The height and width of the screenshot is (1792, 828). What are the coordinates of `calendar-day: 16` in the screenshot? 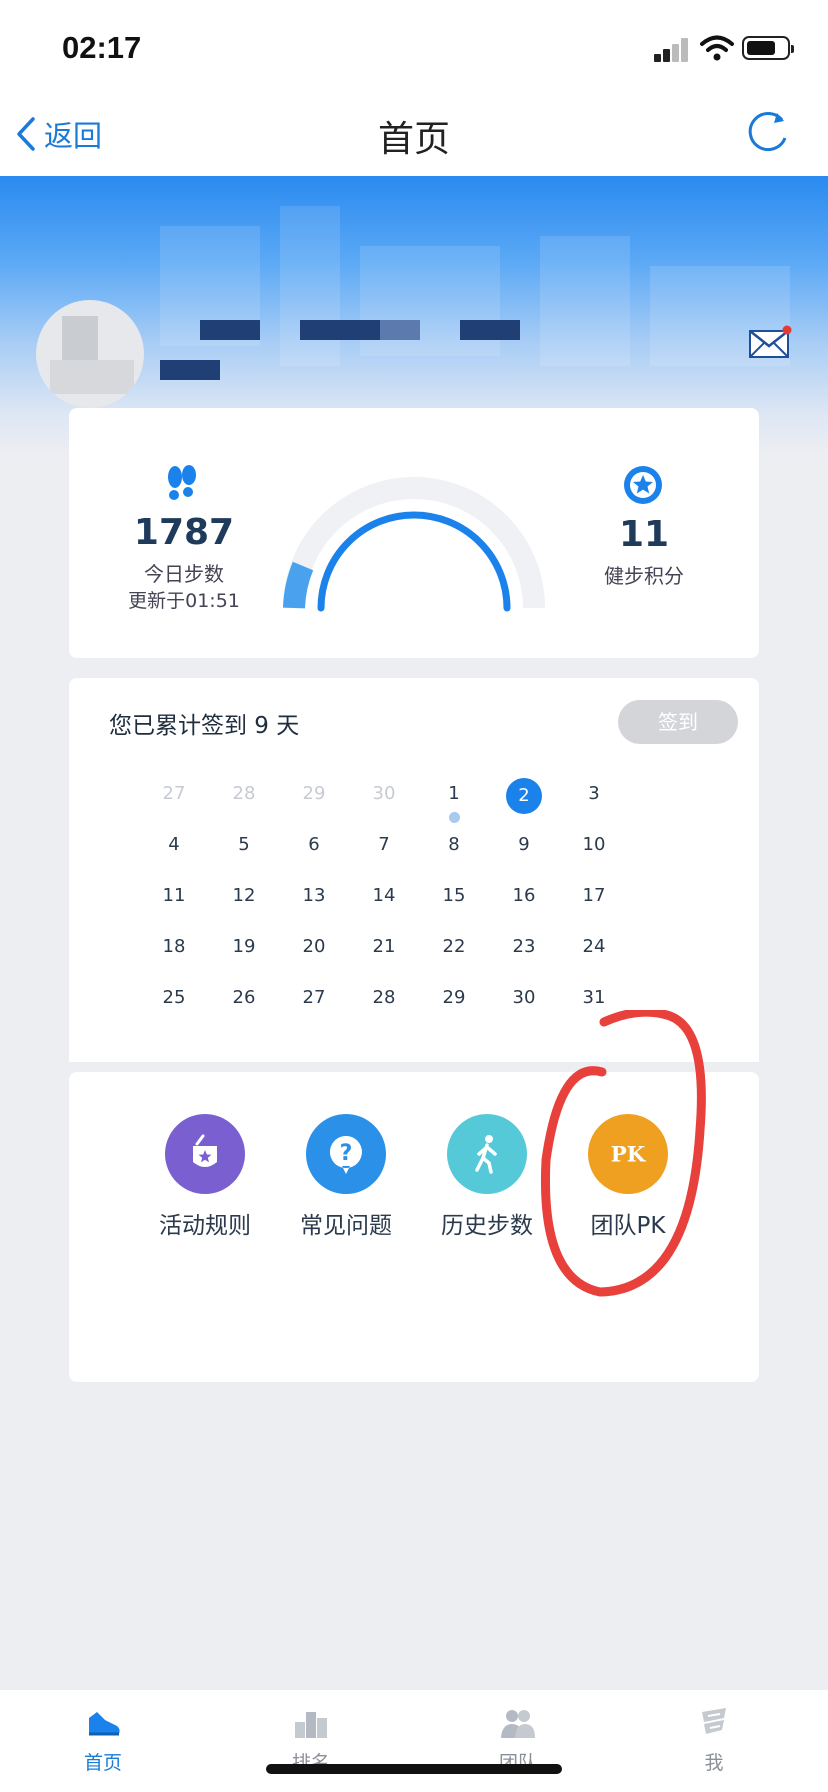 It's located at (524, 900).